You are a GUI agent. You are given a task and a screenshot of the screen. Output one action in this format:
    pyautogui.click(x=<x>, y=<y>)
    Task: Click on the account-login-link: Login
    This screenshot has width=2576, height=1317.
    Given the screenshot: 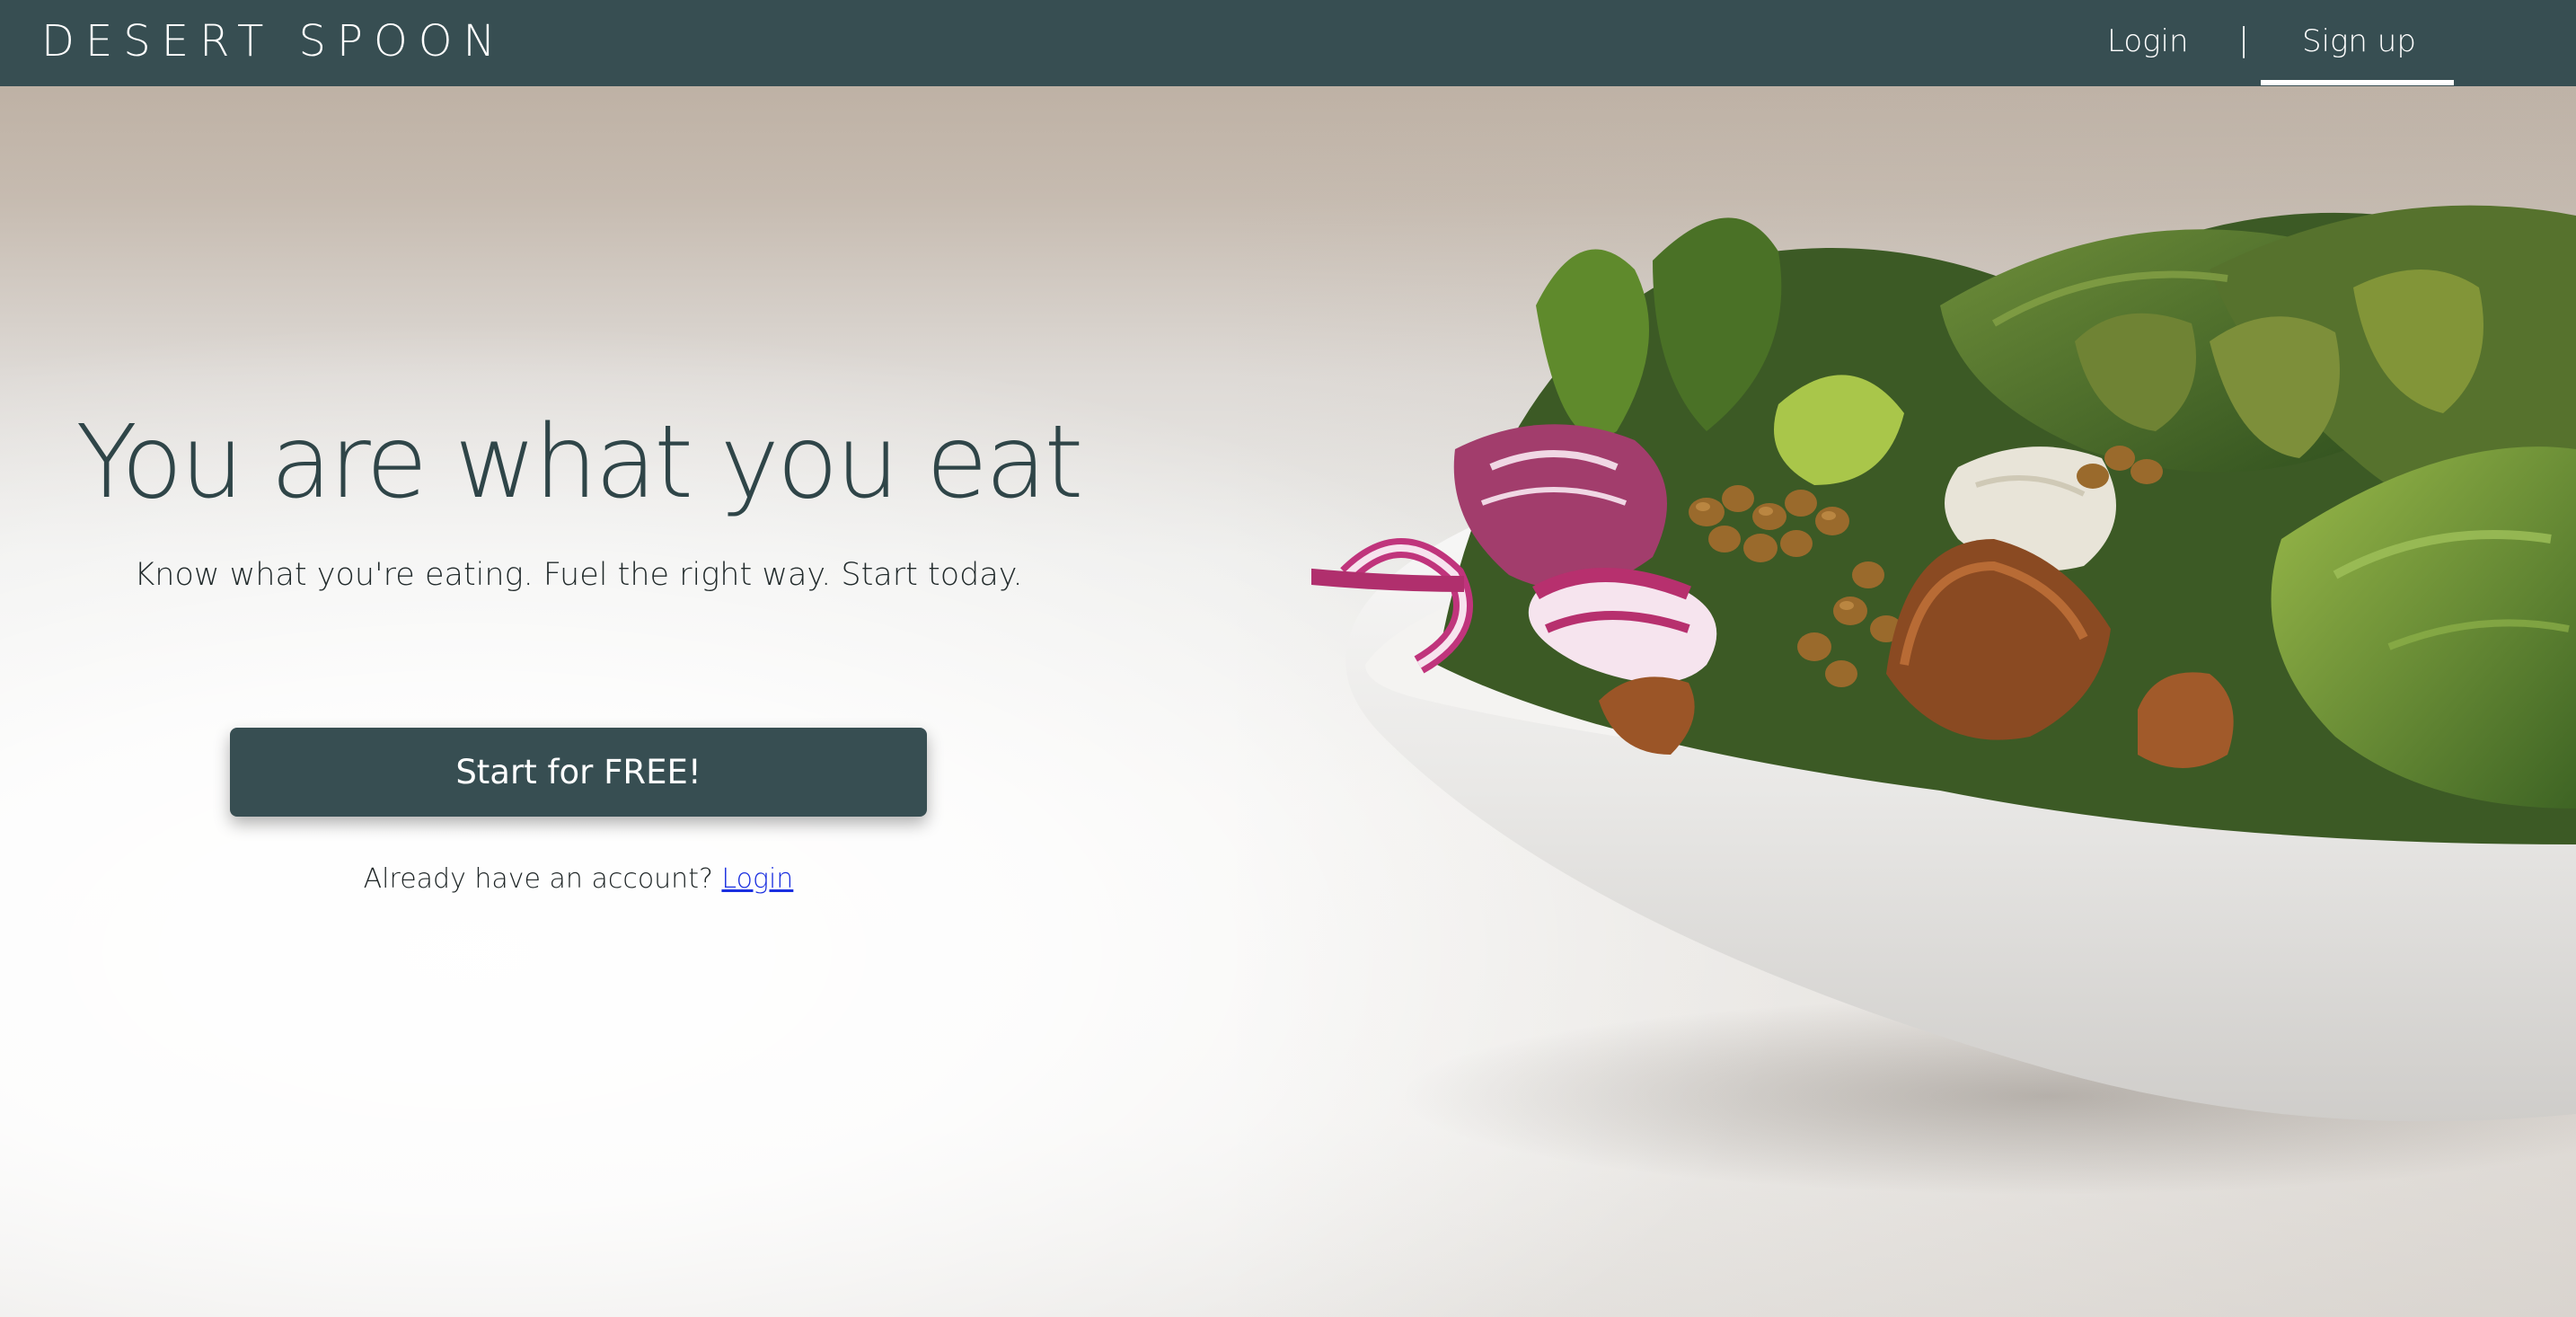 What is the action you would take?
    pyautogui.click(x=757, y=879)
    